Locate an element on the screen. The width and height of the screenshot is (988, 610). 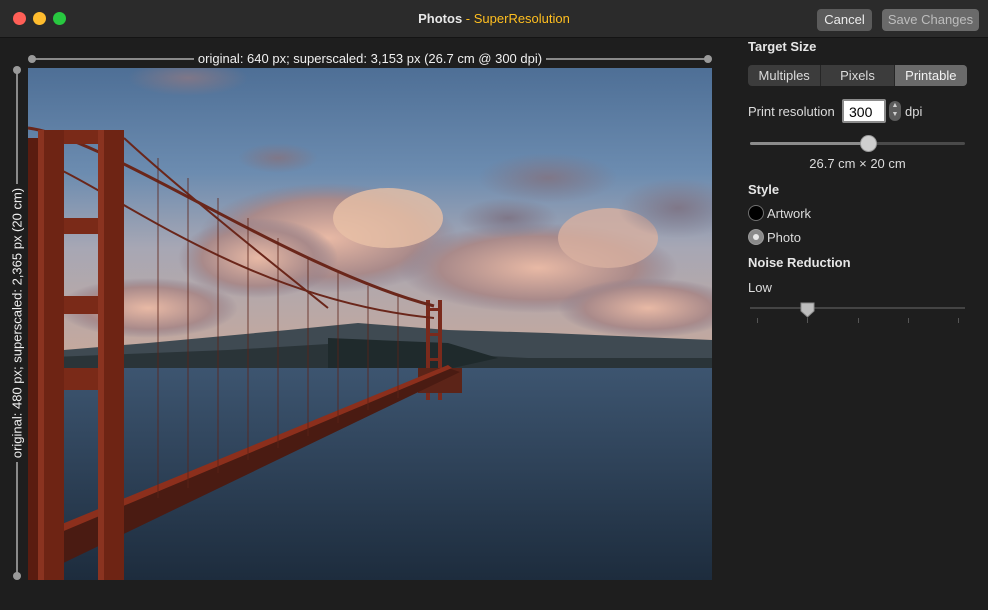
noise-reduction-title: Noise Reduction is located at coordinates (799, 262).